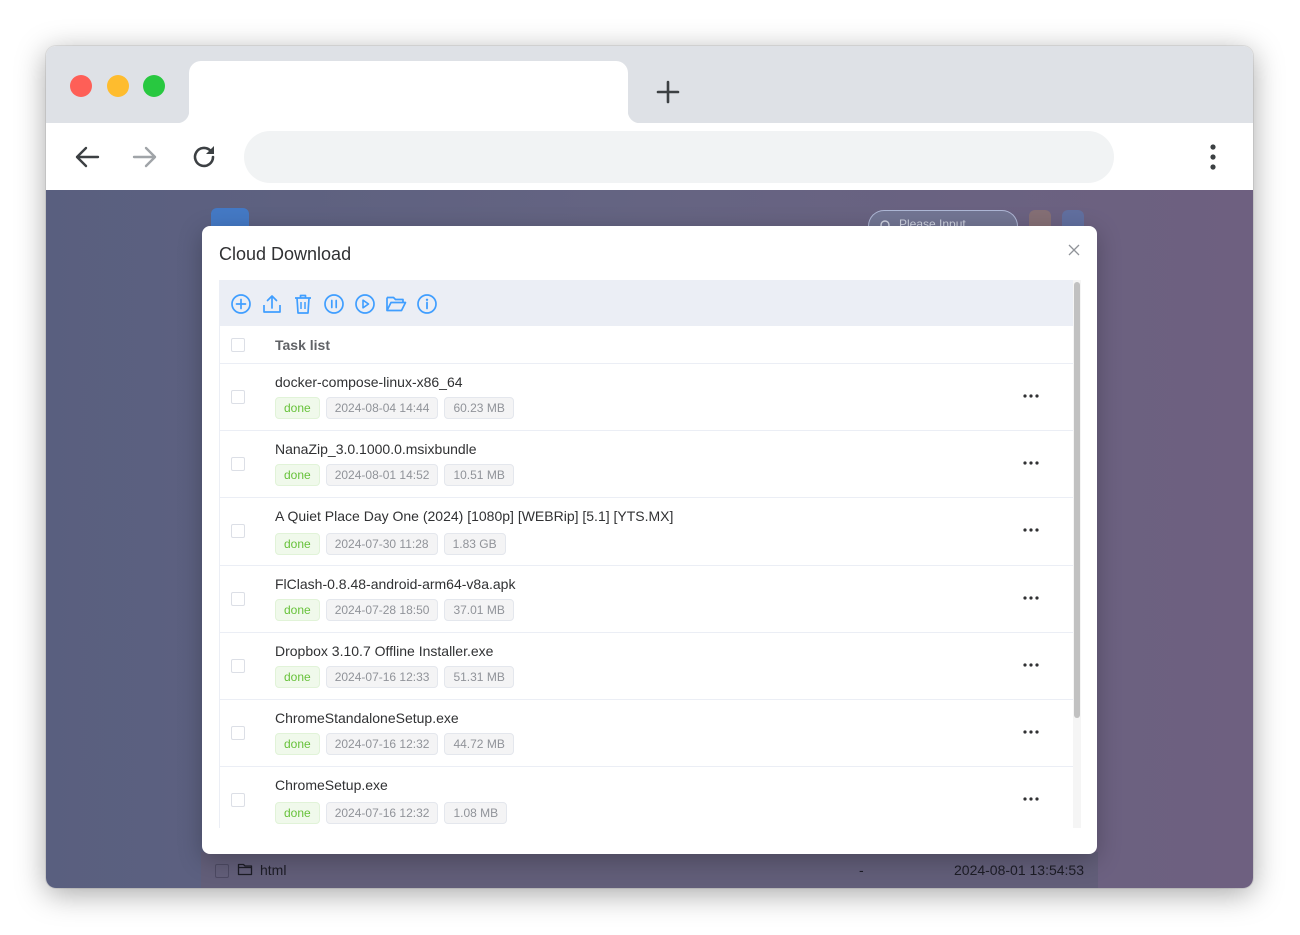  I want to click on back-button, so click(87, 157).